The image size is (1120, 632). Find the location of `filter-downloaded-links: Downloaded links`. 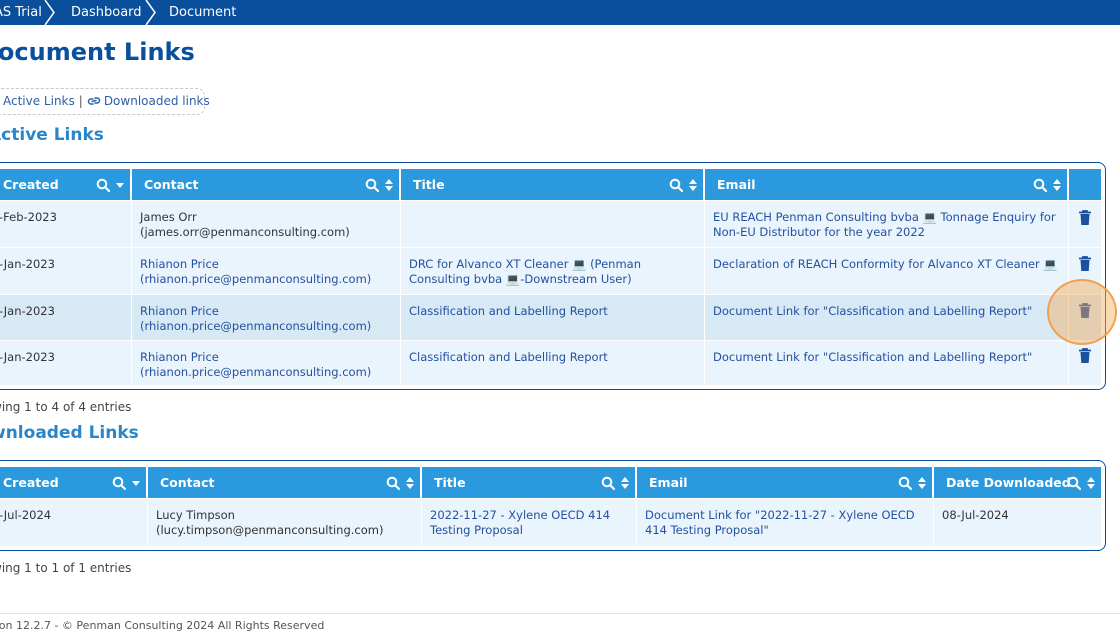

filter-downloaded-links: Downloaded links is located at coordinates (157, 101).